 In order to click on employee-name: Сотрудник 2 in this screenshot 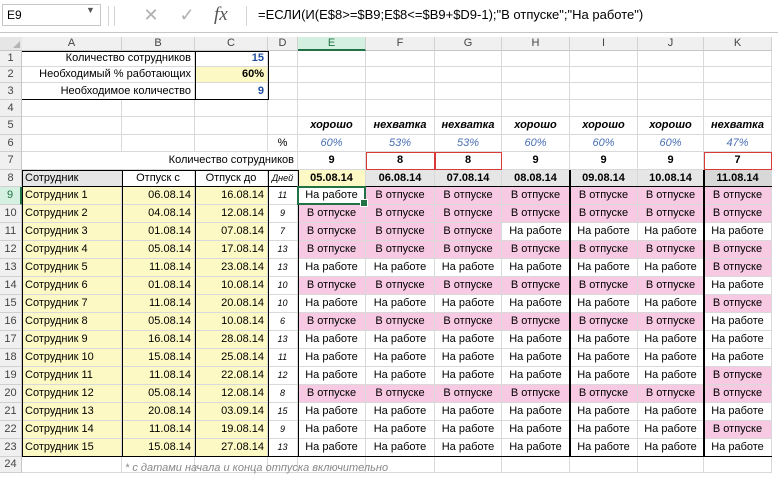, I will do `click(72, 214)`.